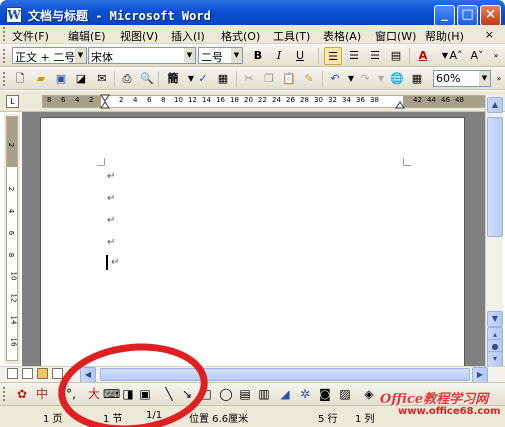 This screenshot has height=427, width=505. Describe the element at coordinates (495, 177) in the screenshot. I see `scroll-thumb` at that location.